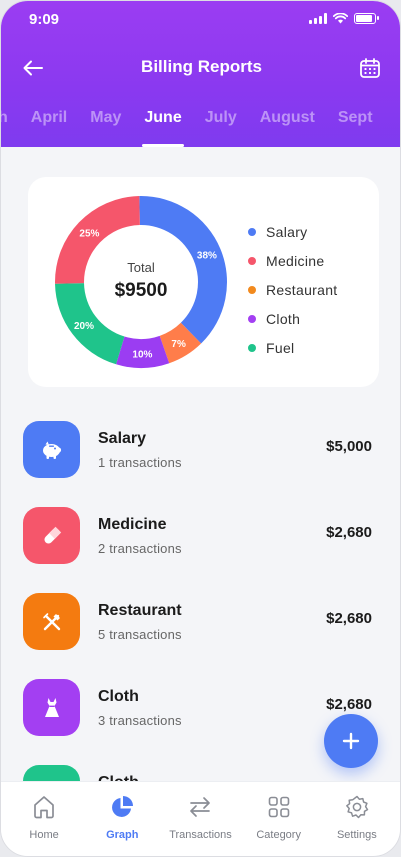  I want to click on nav-label: Home, so click(44, 835).